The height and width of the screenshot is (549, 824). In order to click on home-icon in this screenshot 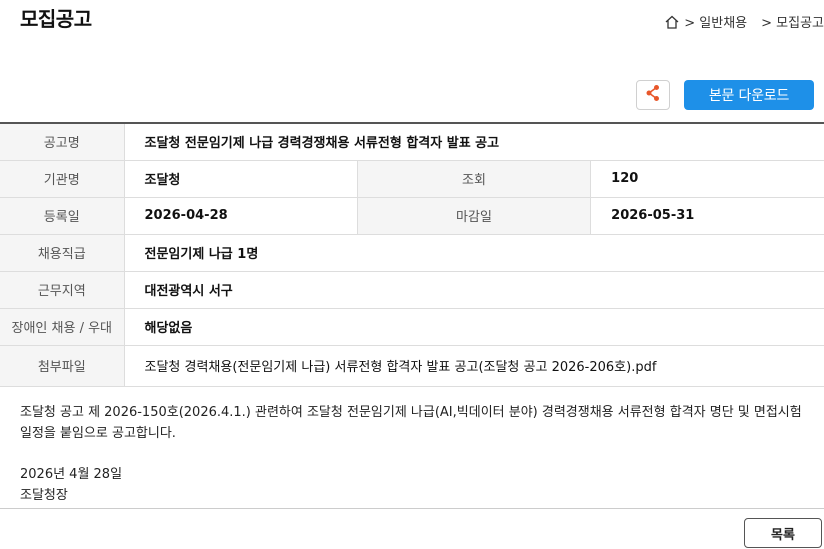, I will do `click(672, 22)`.